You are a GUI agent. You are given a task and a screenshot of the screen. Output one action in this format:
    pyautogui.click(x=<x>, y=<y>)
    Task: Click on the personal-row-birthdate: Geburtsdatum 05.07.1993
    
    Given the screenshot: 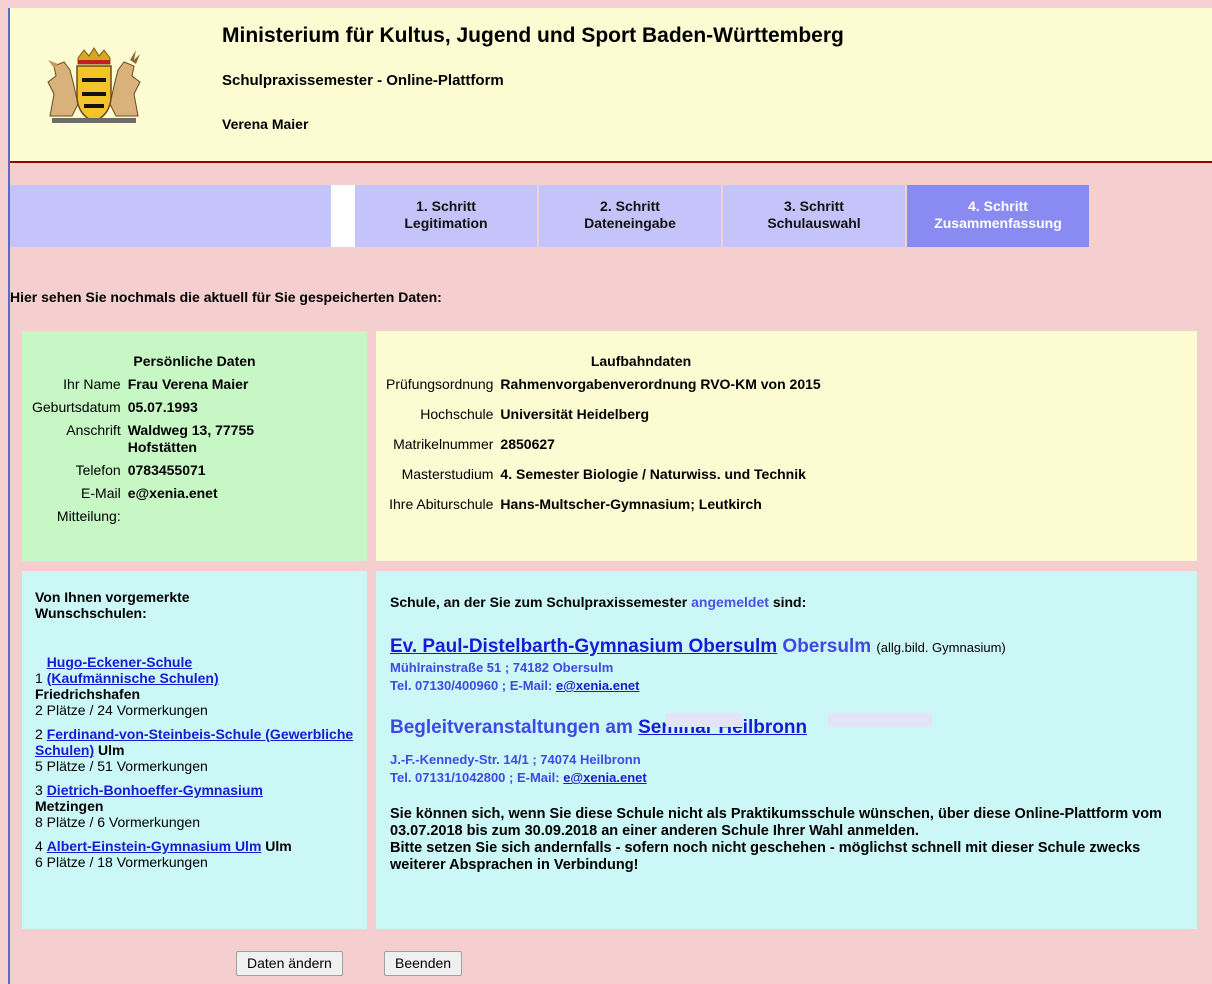 What is the action you would take?
    pyautogui.click(x=163, y=407)
    